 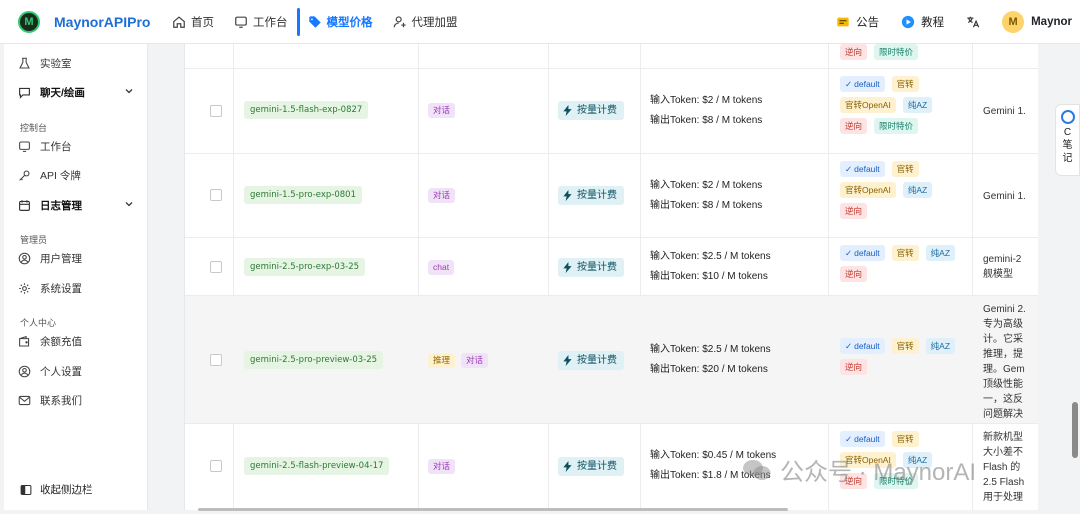 What do you see at coordinates (425, 22) in the screenshot?
I see `nav-agent-join: 代理加盟` at bounding box center [425, 22].